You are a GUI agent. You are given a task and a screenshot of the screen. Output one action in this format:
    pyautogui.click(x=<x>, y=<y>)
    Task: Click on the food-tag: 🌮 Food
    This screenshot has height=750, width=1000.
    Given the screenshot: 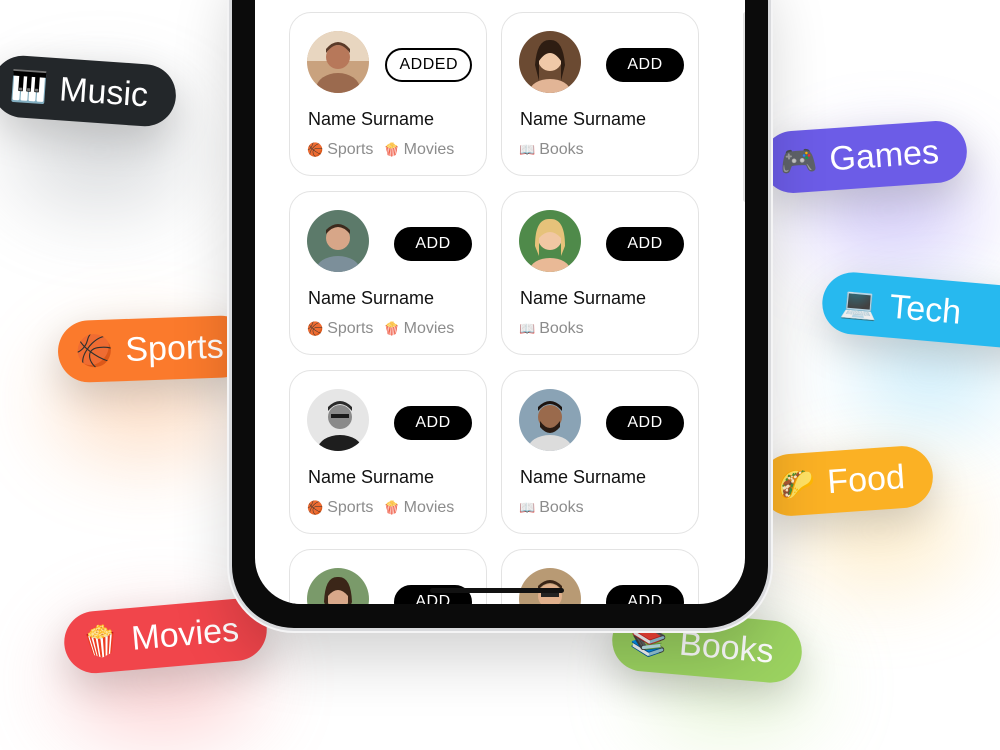 What is the action you would take?
    pyautogui.click(x=846, y=481)
    